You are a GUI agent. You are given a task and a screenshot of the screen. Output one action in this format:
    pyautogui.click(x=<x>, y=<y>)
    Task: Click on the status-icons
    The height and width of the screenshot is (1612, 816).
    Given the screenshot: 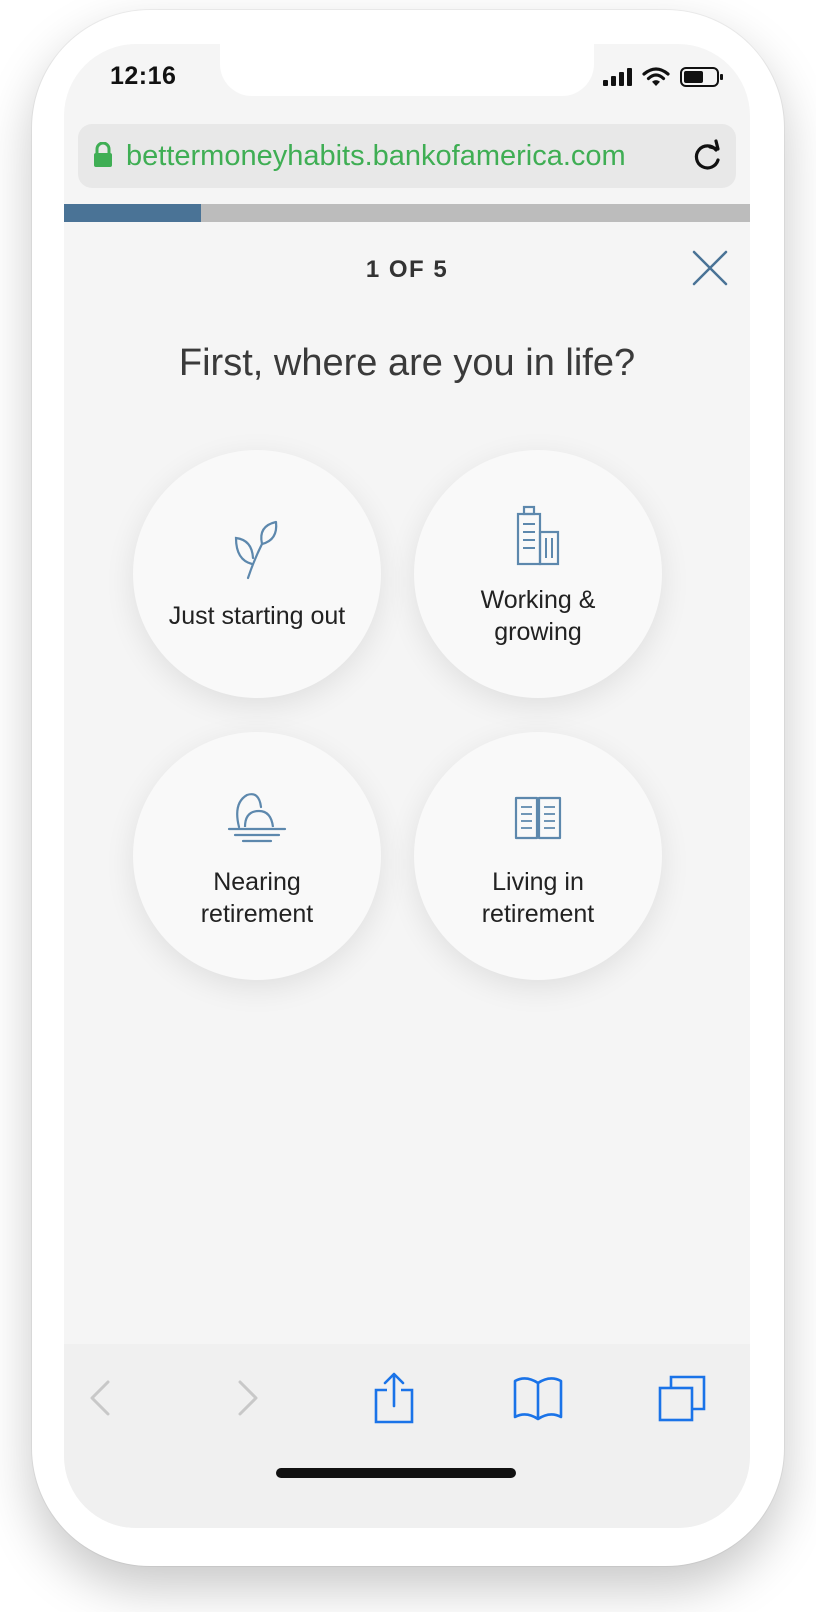 What is the action you would take?
    pyautogui.click(x=663, y=77)
    